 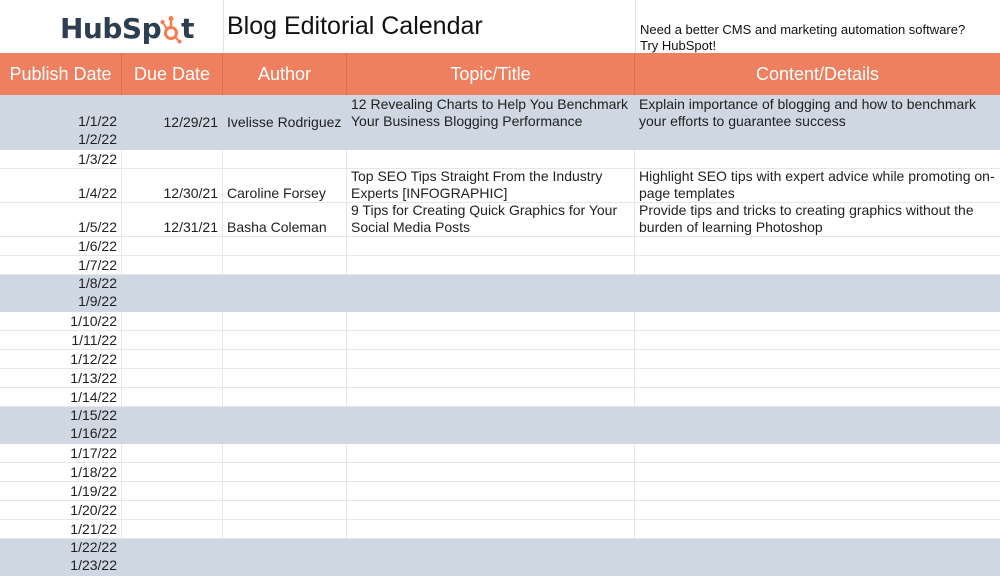 I want to click on cell-due-date: 12/29/21, so click(x=172, y=122).